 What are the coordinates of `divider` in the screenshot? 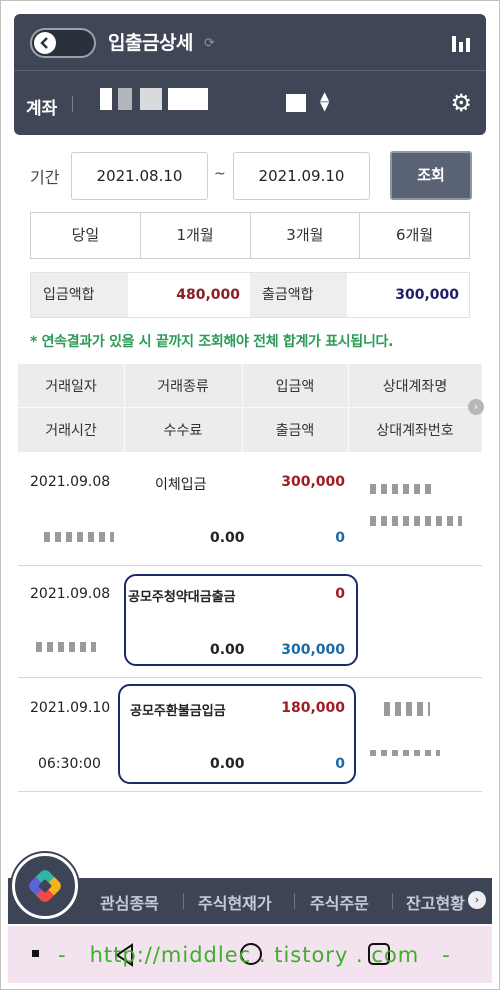 It's located at (72, 104).